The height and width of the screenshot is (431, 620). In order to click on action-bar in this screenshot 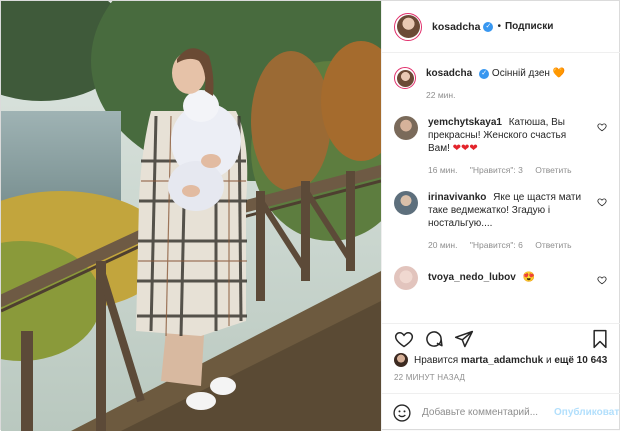, I will do `click(501, 338)`.